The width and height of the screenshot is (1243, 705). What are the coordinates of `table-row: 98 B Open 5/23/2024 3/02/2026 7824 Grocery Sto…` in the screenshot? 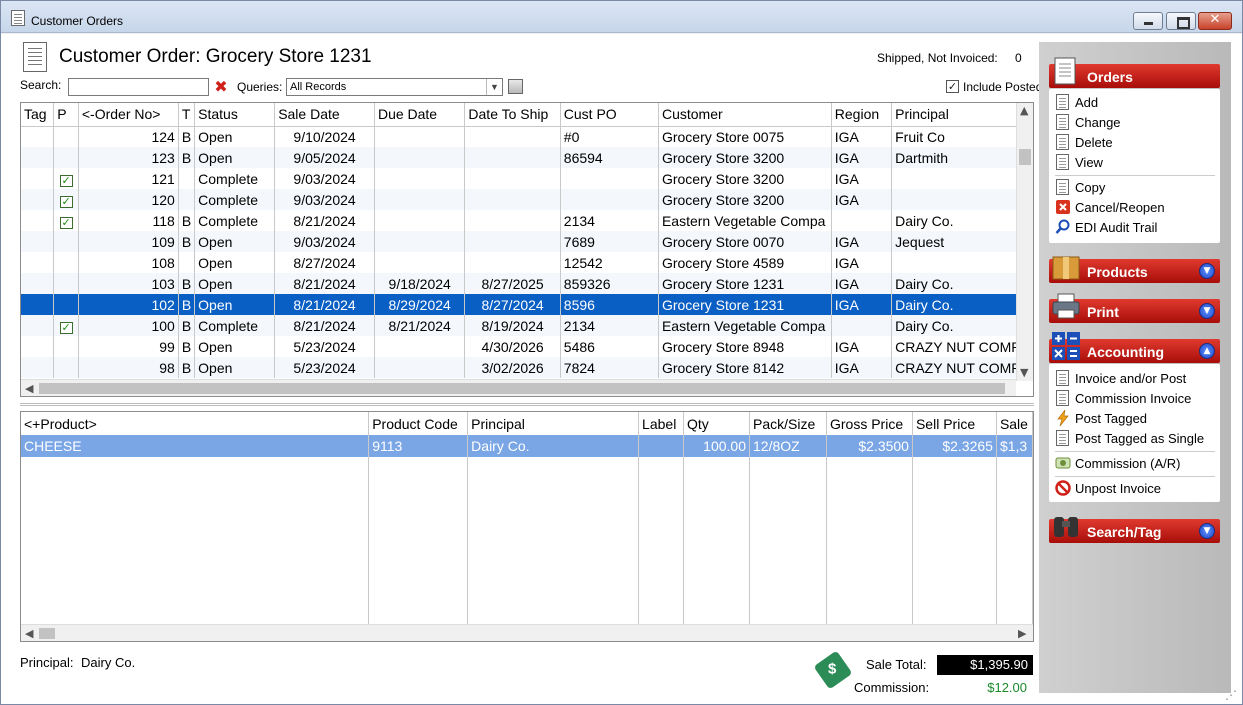 It's located at (527, 367).